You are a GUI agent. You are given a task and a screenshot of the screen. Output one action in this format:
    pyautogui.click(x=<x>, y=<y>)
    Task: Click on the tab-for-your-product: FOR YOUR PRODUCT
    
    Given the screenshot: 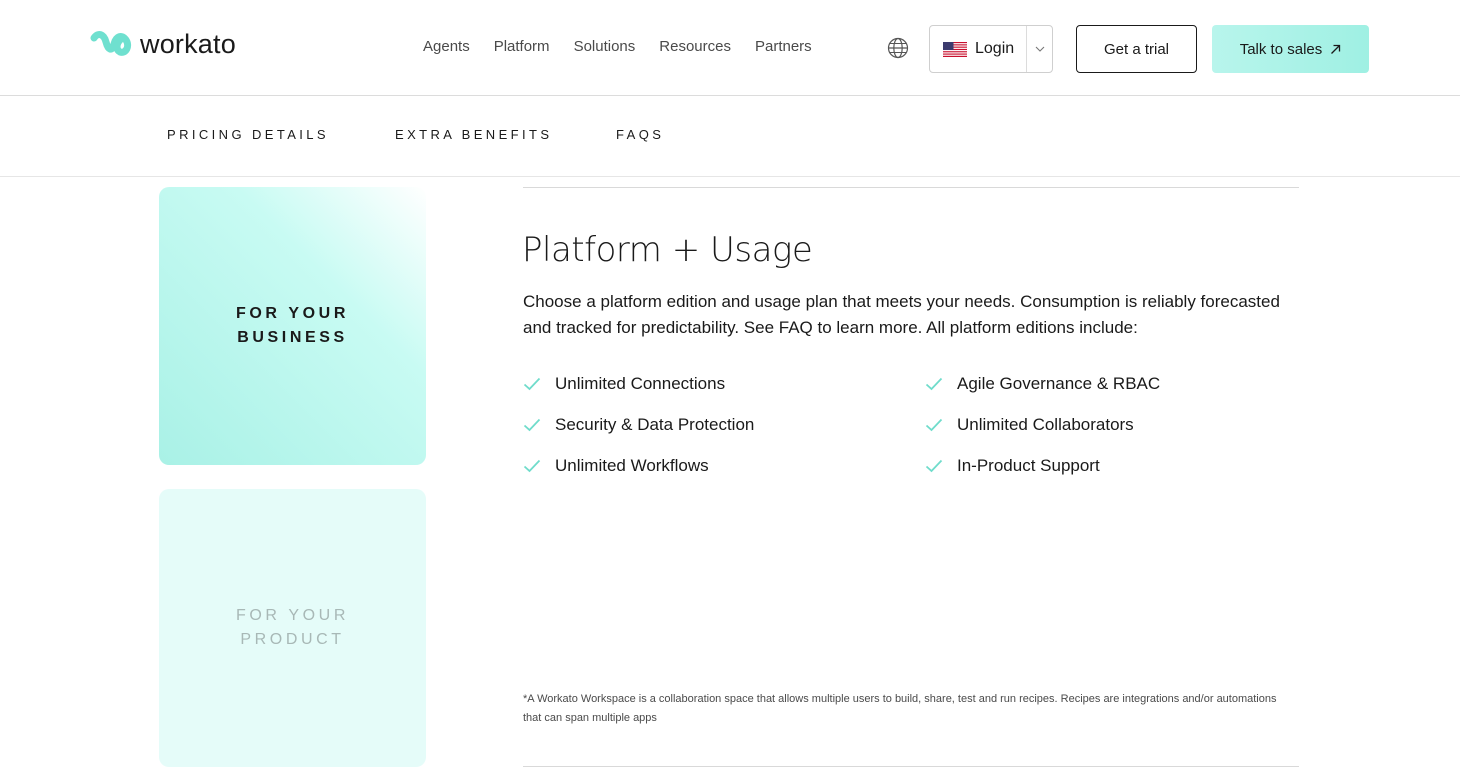 What is the action you would take?
    pyautogui.click(x=292, y=628)
    